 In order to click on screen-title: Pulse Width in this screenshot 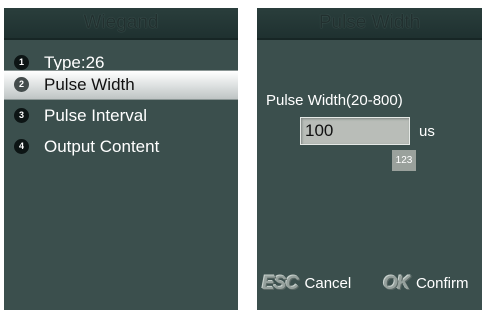, I will do `click(369, 24)`.